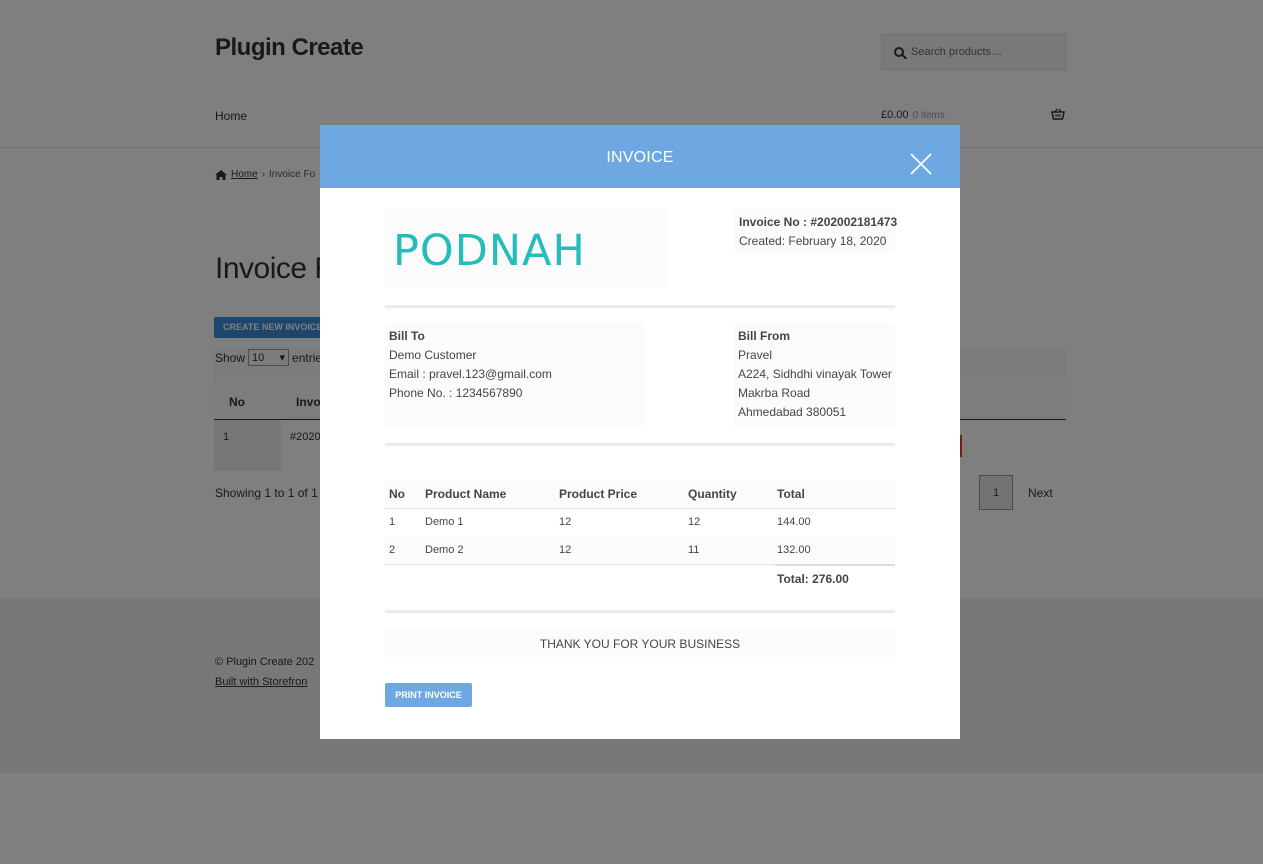  What do you see at coordinates (407, 336) in the screenshot?
I see `bill-to-heading: Bill To` at bounding box center [407, 336].